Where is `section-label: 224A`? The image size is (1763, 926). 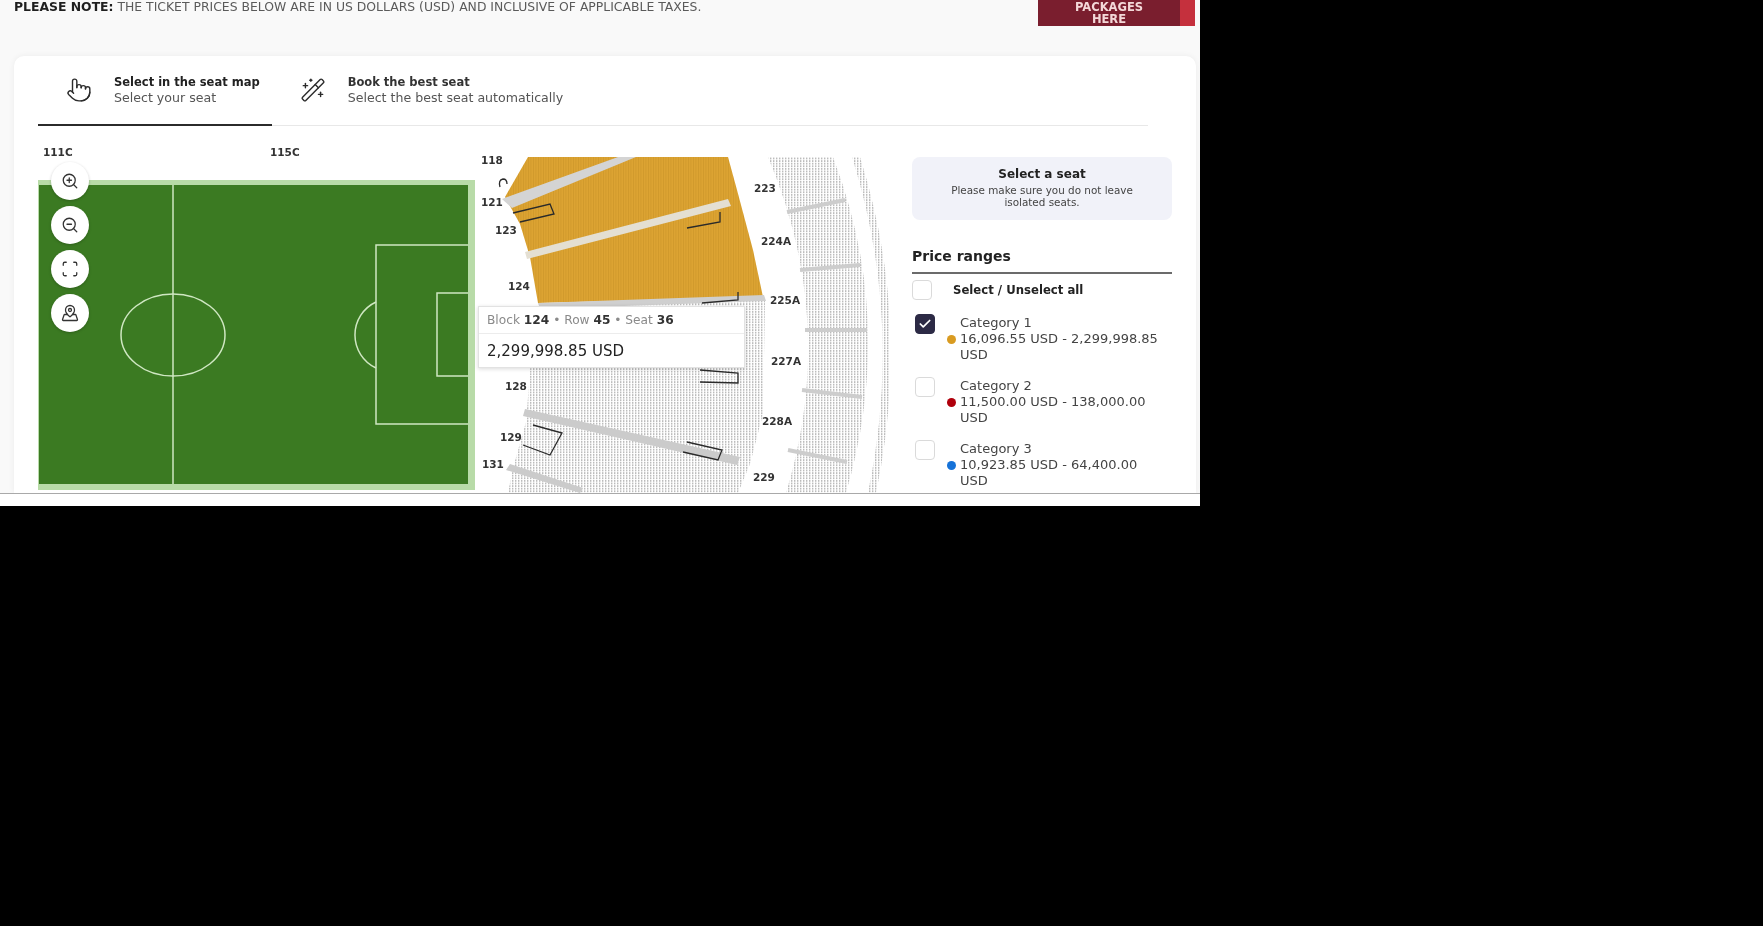 section-label: 224A is located at coordinates (776, 241).